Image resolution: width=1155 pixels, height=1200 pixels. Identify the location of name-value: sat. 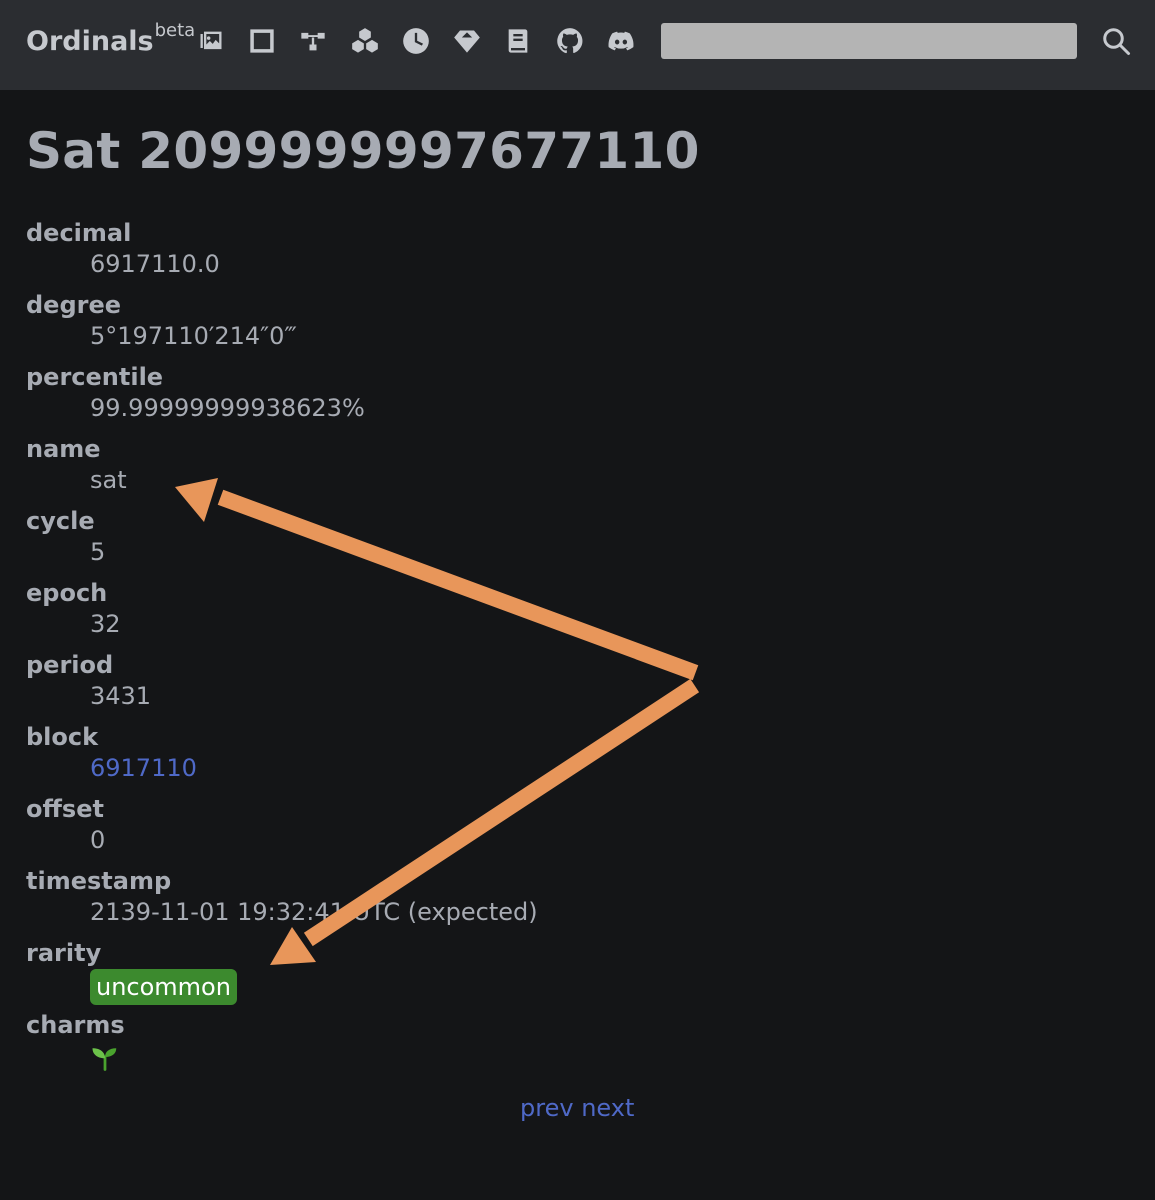
(108, 480).